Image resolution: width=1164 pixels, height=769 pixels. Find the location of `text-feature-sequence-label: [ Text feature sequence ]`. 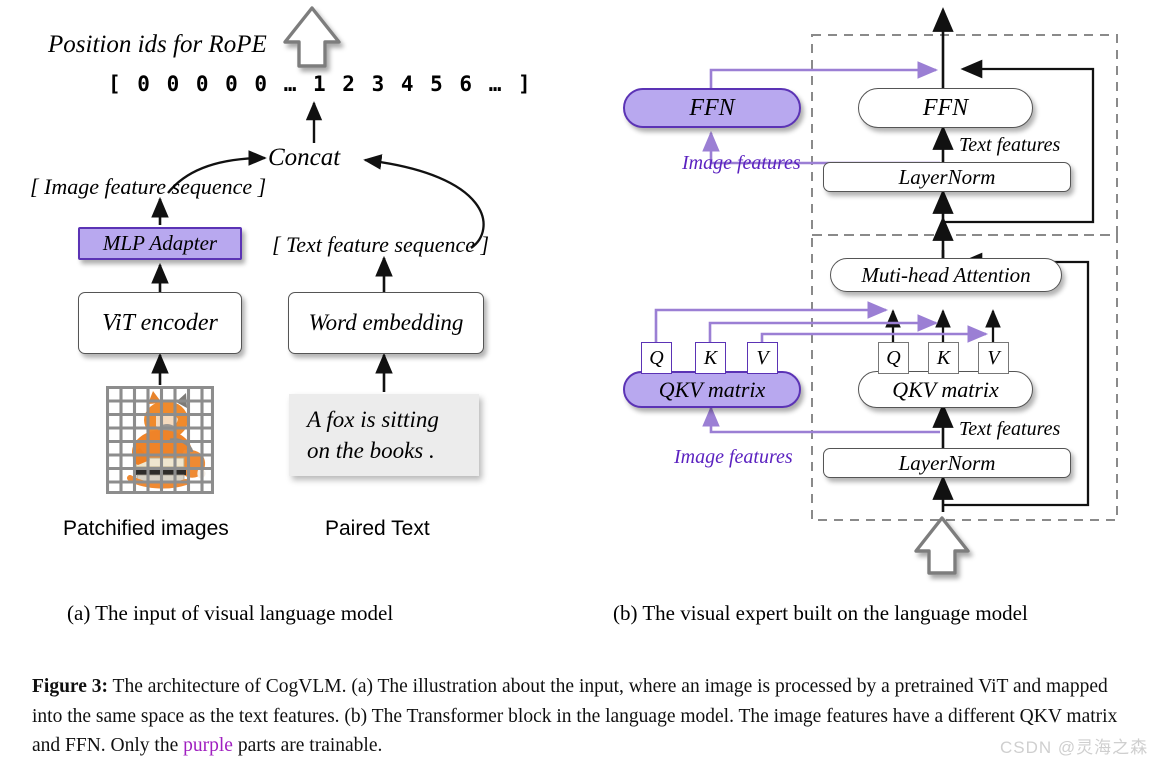

text-feature-sequence-label: [ Text feature sequence ] is located at coordinates (381, 244).